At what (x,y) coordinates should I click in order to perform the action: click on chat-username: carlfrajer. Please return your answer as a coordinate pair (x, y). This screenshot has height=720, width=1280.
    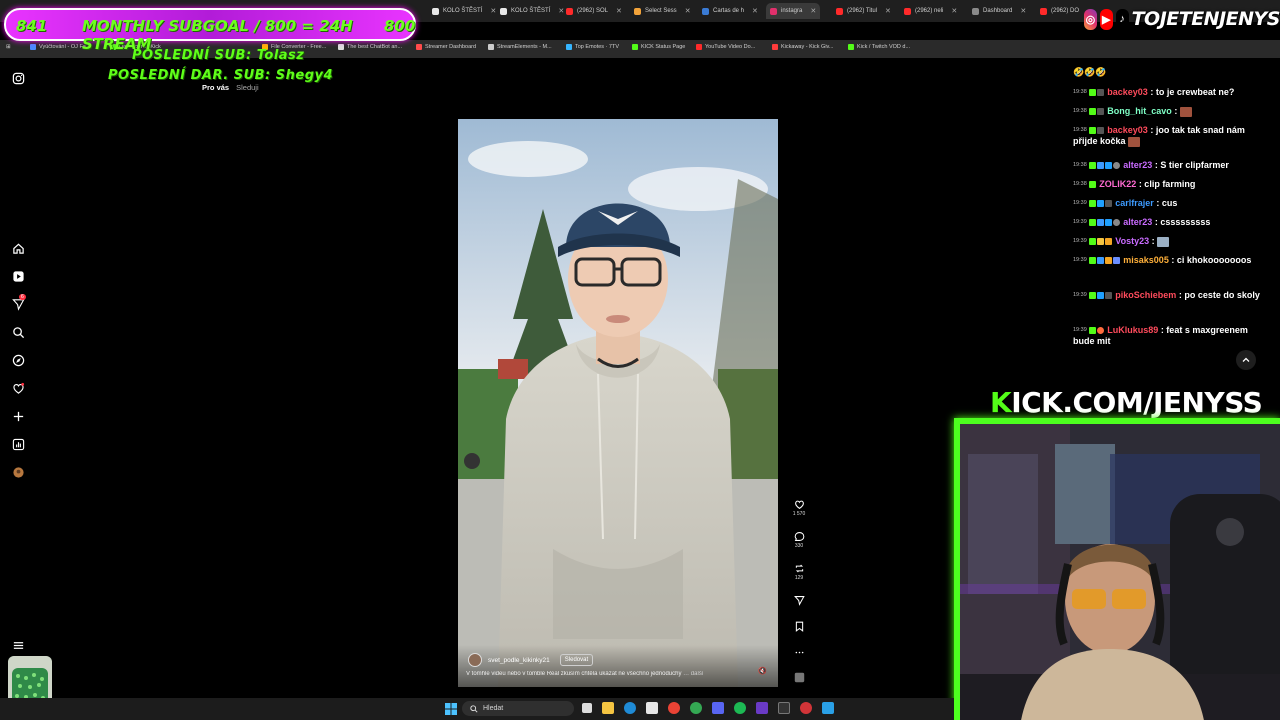
    Looking at the image, I should click on (1134, 203).